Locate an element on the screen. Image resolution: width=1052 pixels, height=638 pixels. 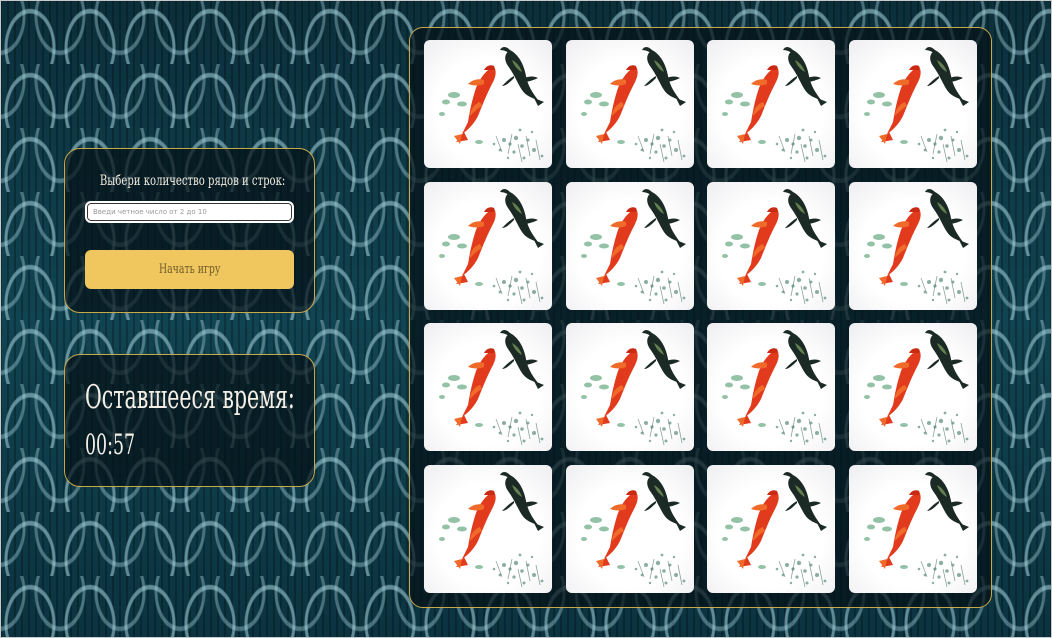
start-game-label: Начать игру is located at coordinates (189, 269).